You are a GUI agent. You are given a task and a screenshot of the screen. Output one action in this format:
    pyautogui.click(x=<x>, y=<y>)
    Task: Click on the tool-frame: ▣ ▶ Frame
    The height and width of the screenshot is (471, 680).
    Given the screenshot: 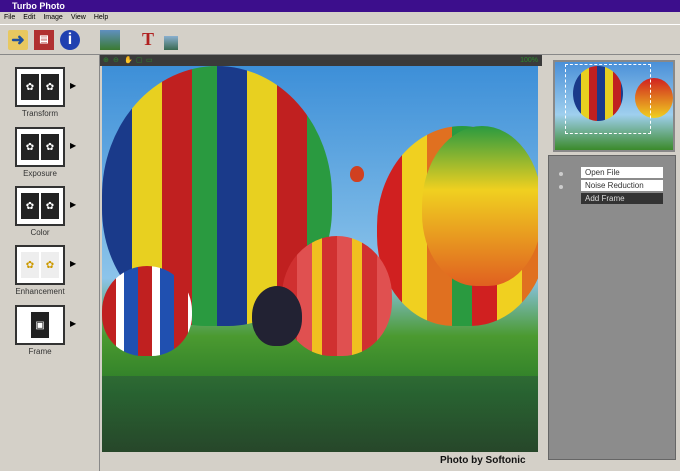 What is the action you would take?
    pyautogui.click(x=50, y=334)
    